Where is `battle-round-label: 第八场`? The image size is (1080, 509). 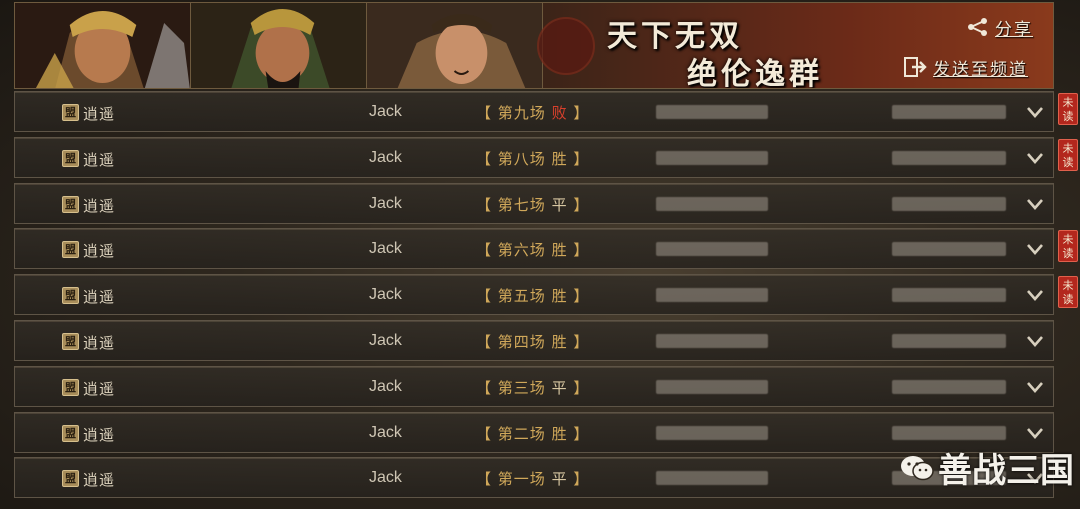 battle-round-label: 第八场 is located at coordinates (521, 158).